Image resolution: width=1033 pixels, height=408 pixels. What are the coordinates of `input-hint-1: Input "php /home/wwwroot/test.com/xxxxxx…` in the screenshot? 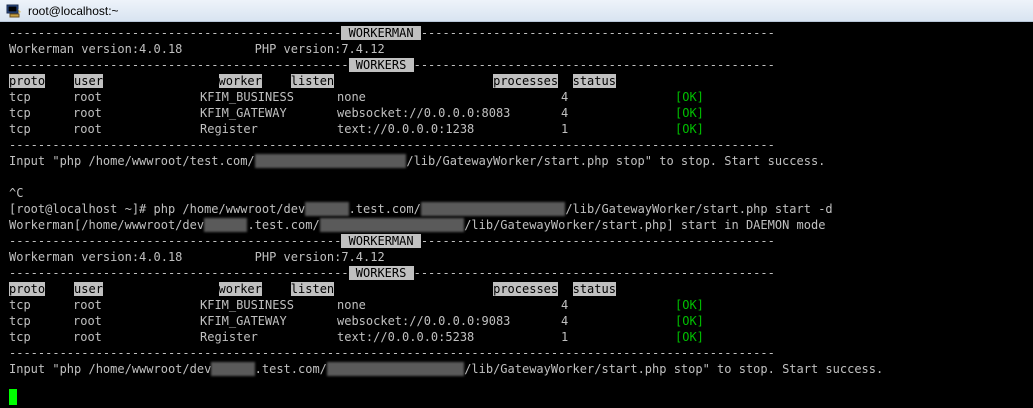 It's located at (417, 161).